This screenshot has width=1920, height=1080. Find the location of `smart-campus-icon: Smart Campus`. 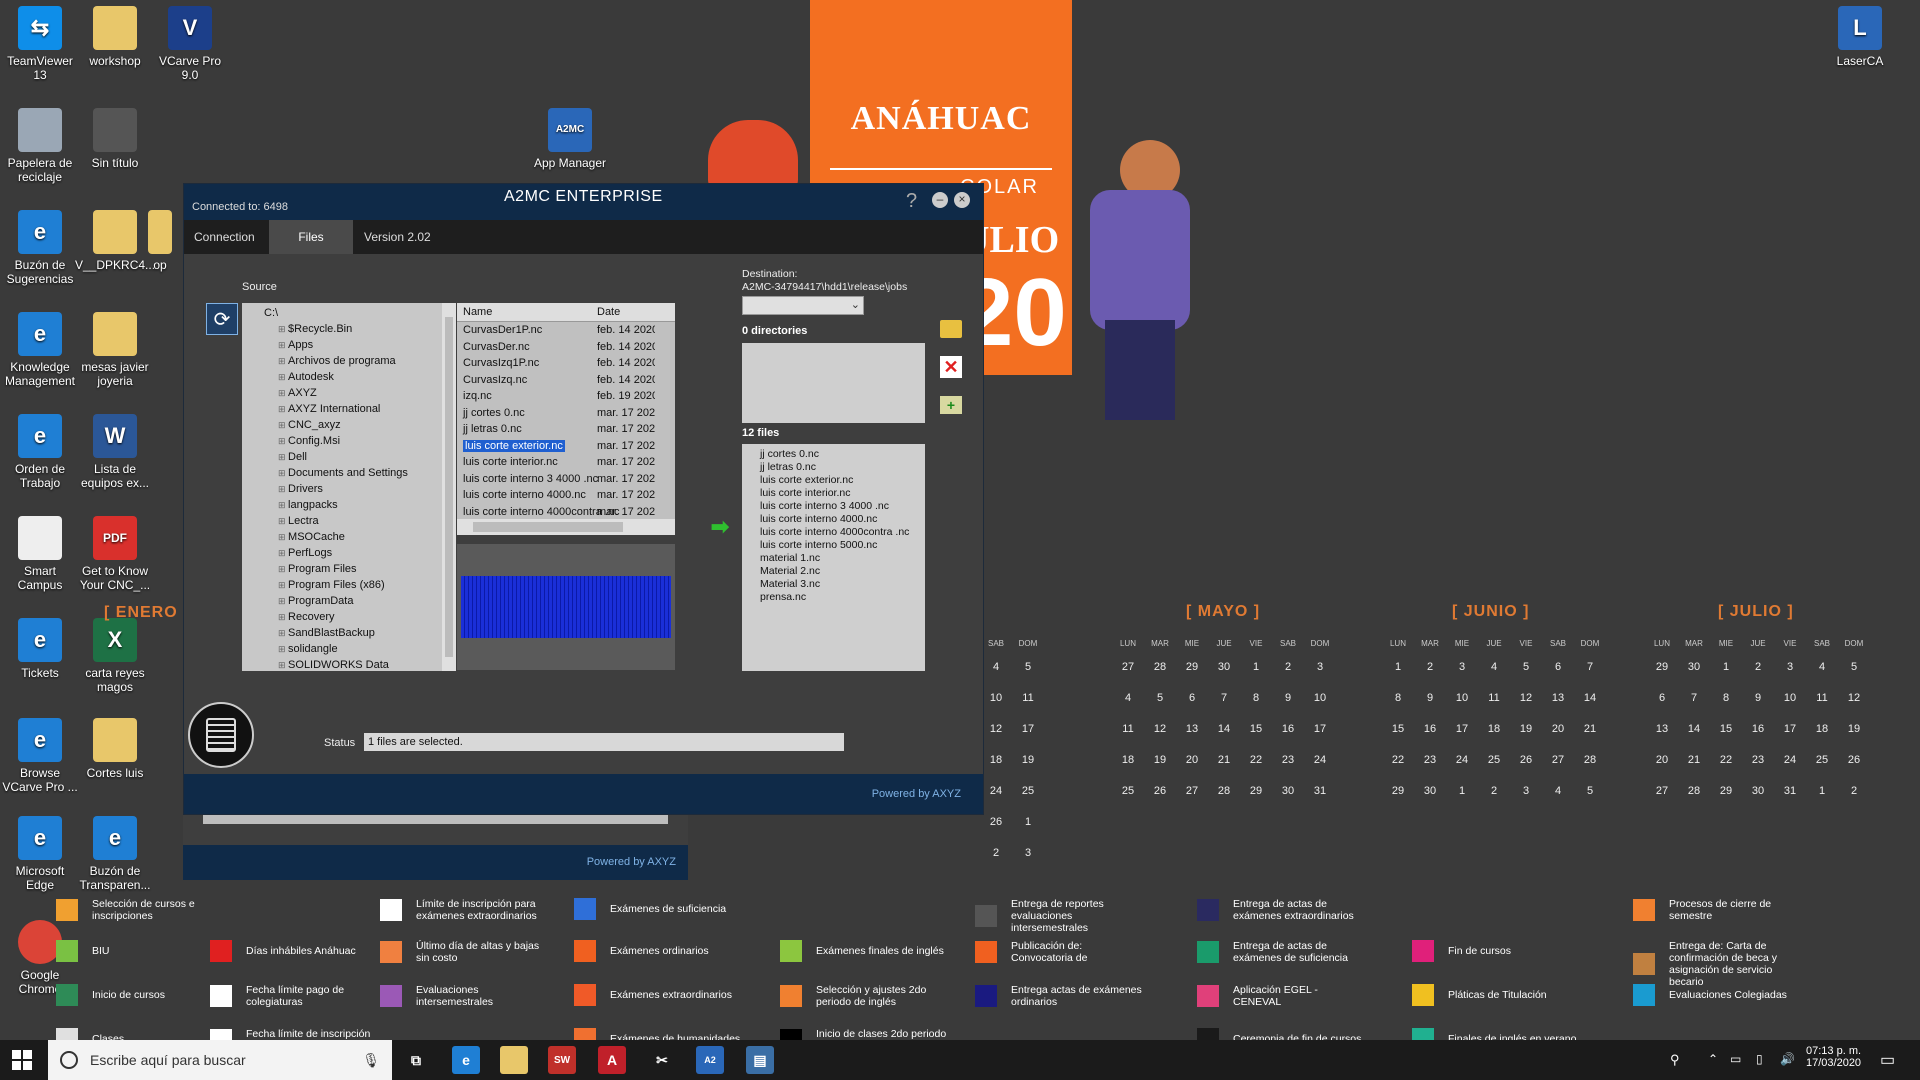

smart-campus-icon: Smart Campus is located at coordinates (40, 554).